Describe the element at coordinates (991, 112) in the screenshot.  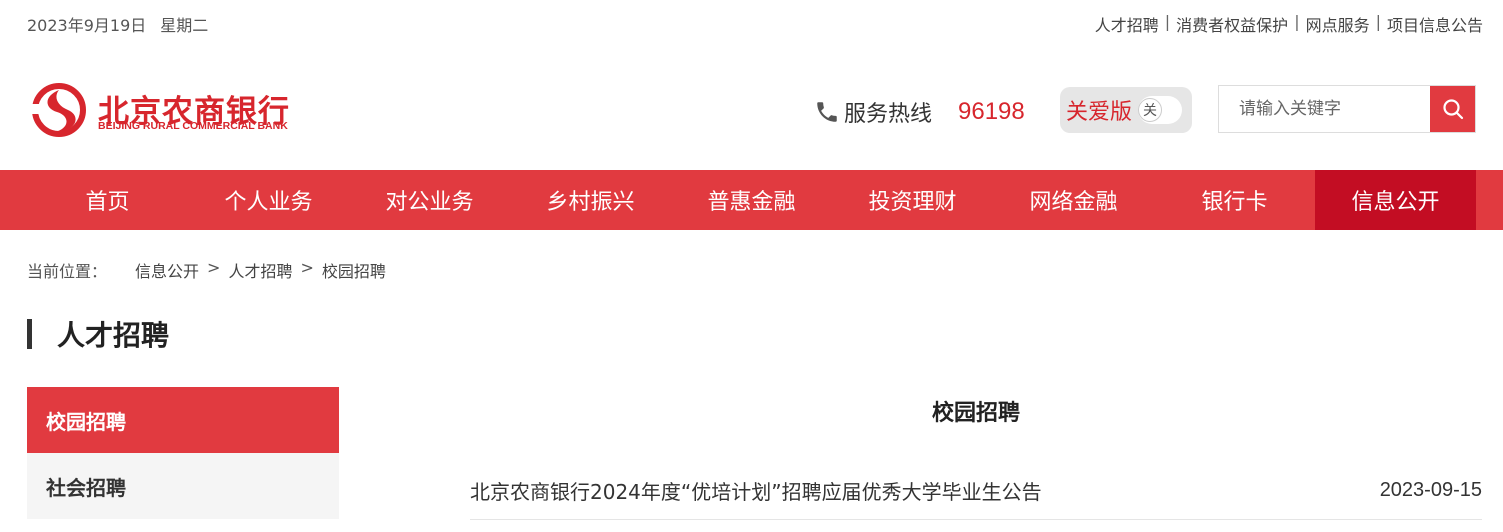
I see `hotline-number: 96198` at that location.